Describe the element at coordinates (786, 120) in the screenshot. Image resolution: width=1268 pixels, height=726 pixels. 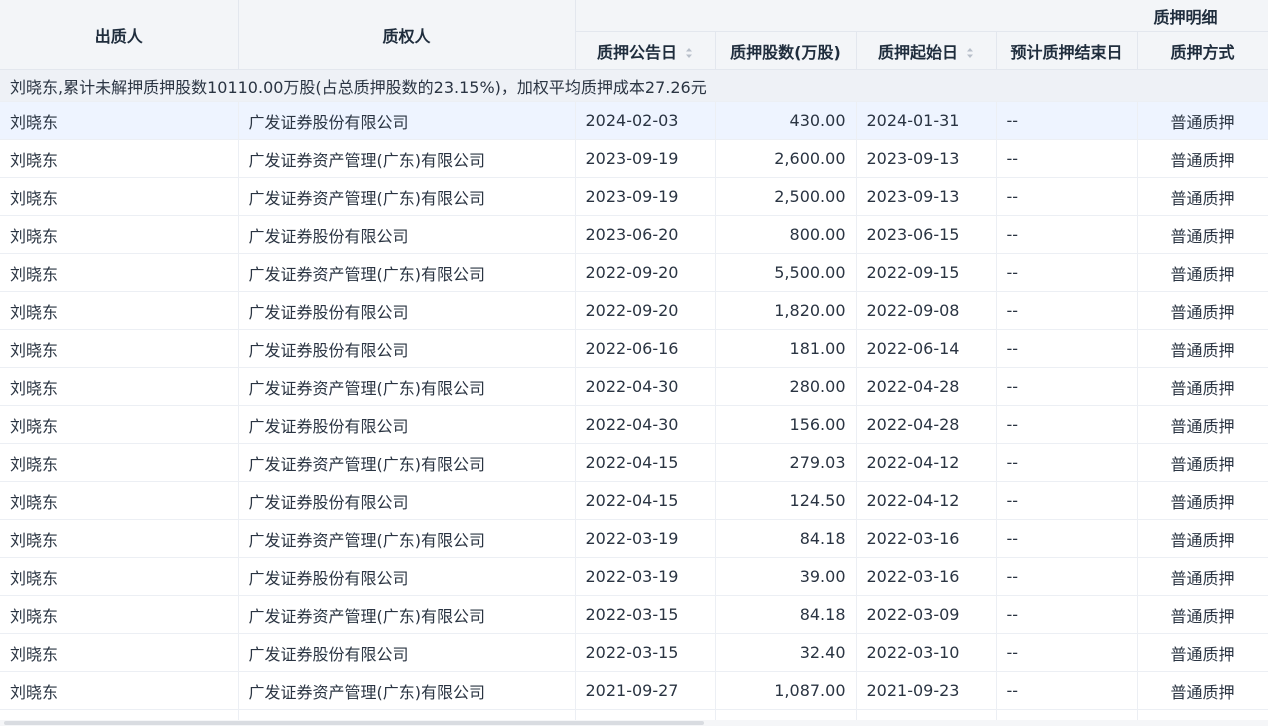
I see `cell-shares: 430.00` at that location.